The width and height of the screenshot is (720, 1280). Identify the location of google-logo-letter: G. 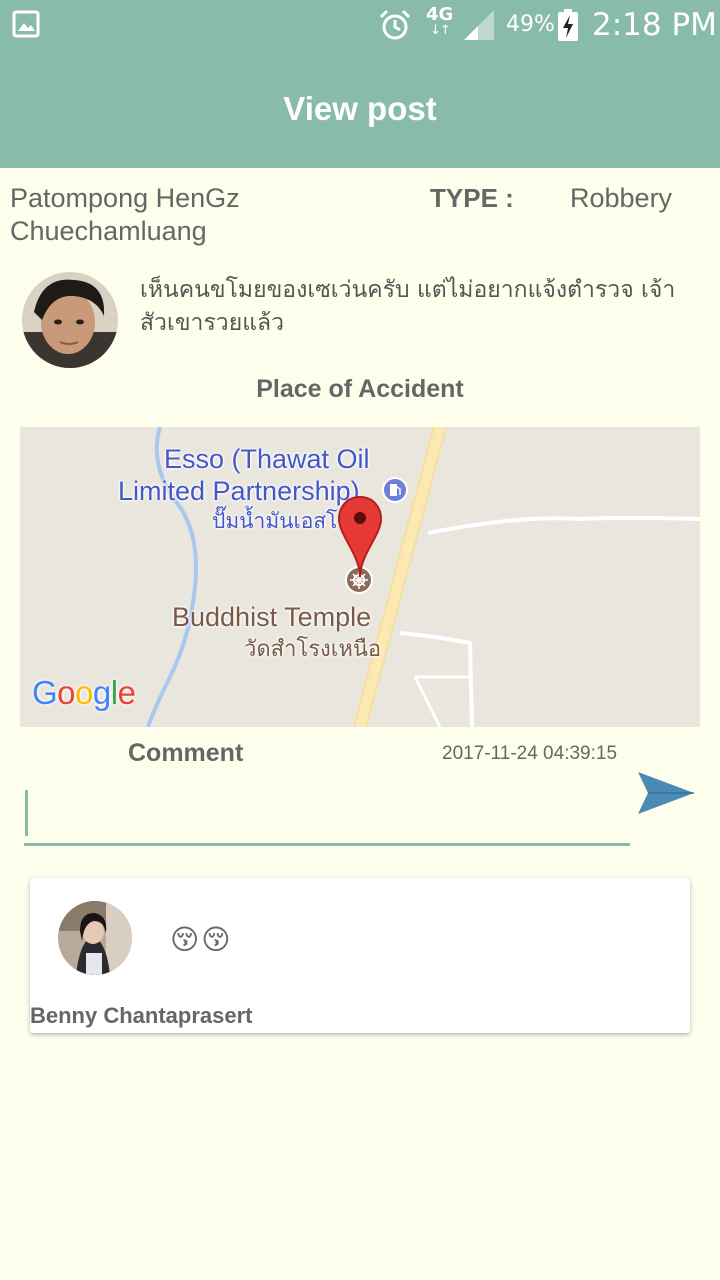
(45, 692).